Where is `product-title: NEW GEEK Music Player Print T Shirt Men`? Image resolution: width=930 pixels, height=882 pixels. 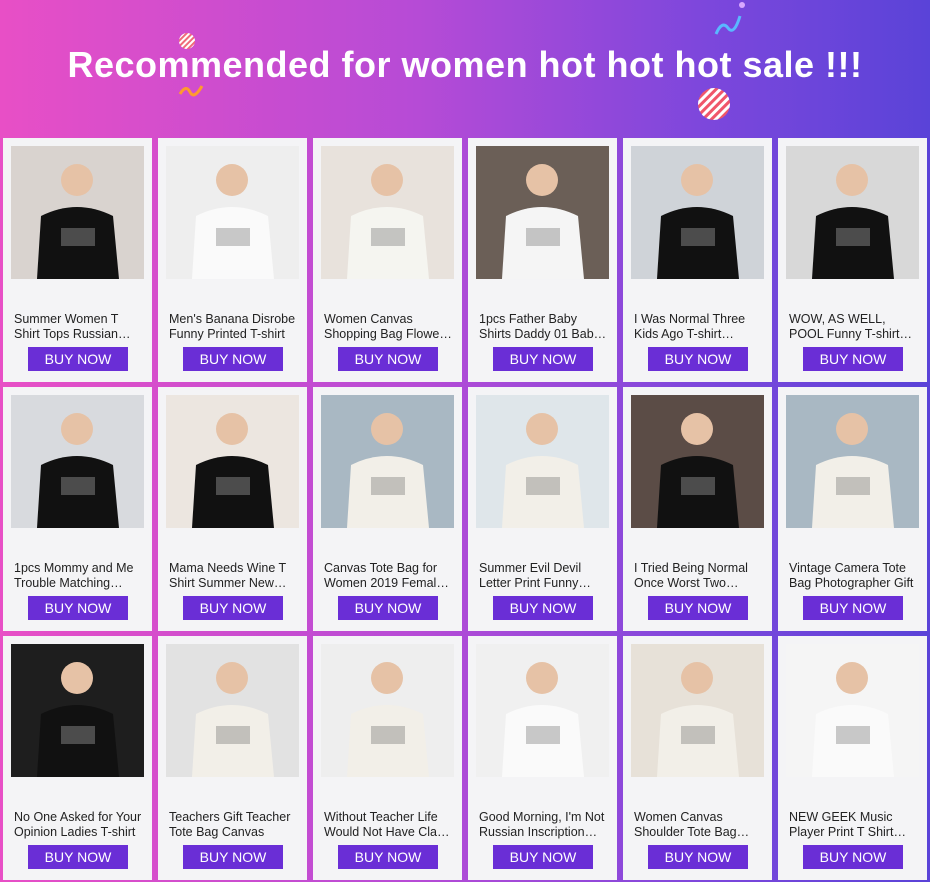
product-title: NEW GEEK Music Player Print T Shirt Men is located at coordinates (853, 825).